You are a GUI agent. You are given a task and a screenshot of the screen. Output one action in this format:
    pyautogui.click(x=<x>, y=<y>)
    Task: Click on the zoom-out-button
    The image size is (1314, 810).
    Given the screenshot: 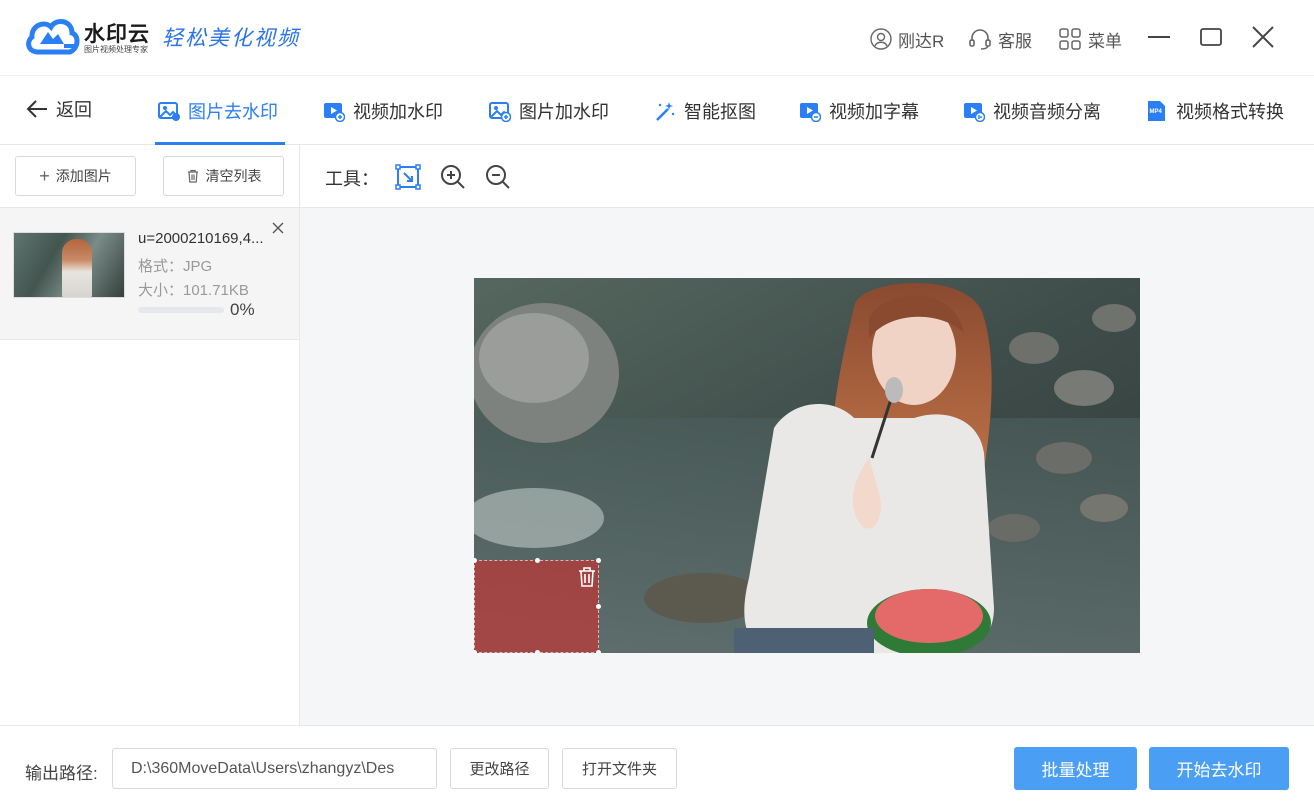 What is the action you would take?
    pyautogui.click(x=498, y=177)
    